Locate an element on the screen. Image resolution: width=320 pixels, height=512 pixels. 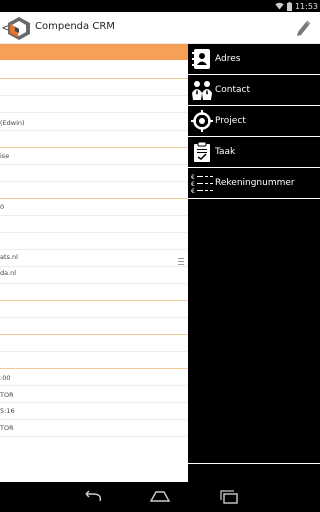
drawer-item-contact: Contact is located at coordinates (254, 90).